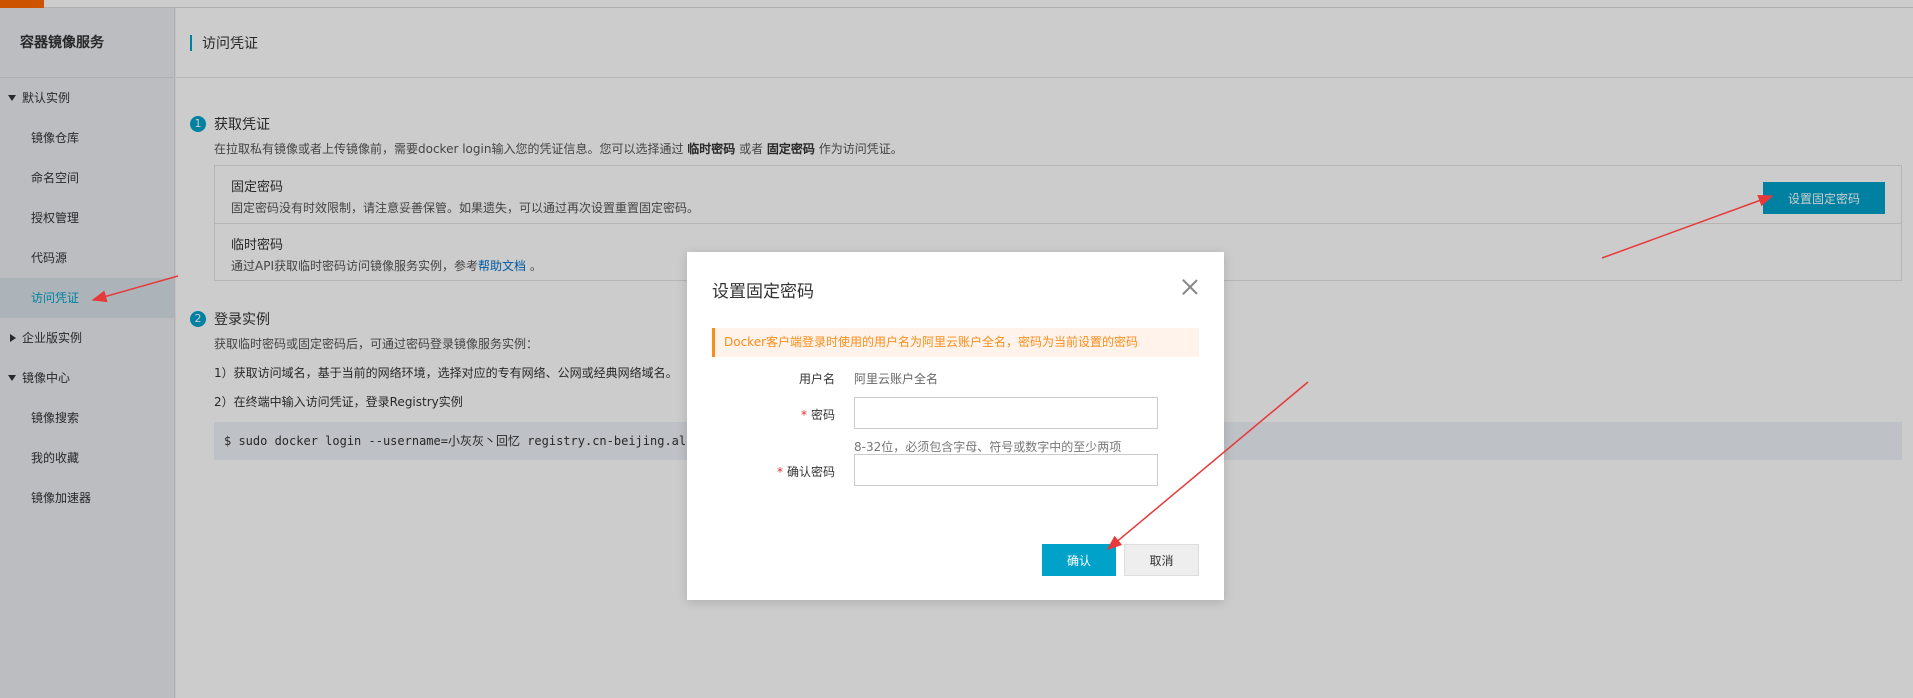 The width and height of the screenshot is (1913, 698). Describe the element at coordinates (761, 471) in the screenshot. I see `confirm-password-label: * 确认密码` at that location.